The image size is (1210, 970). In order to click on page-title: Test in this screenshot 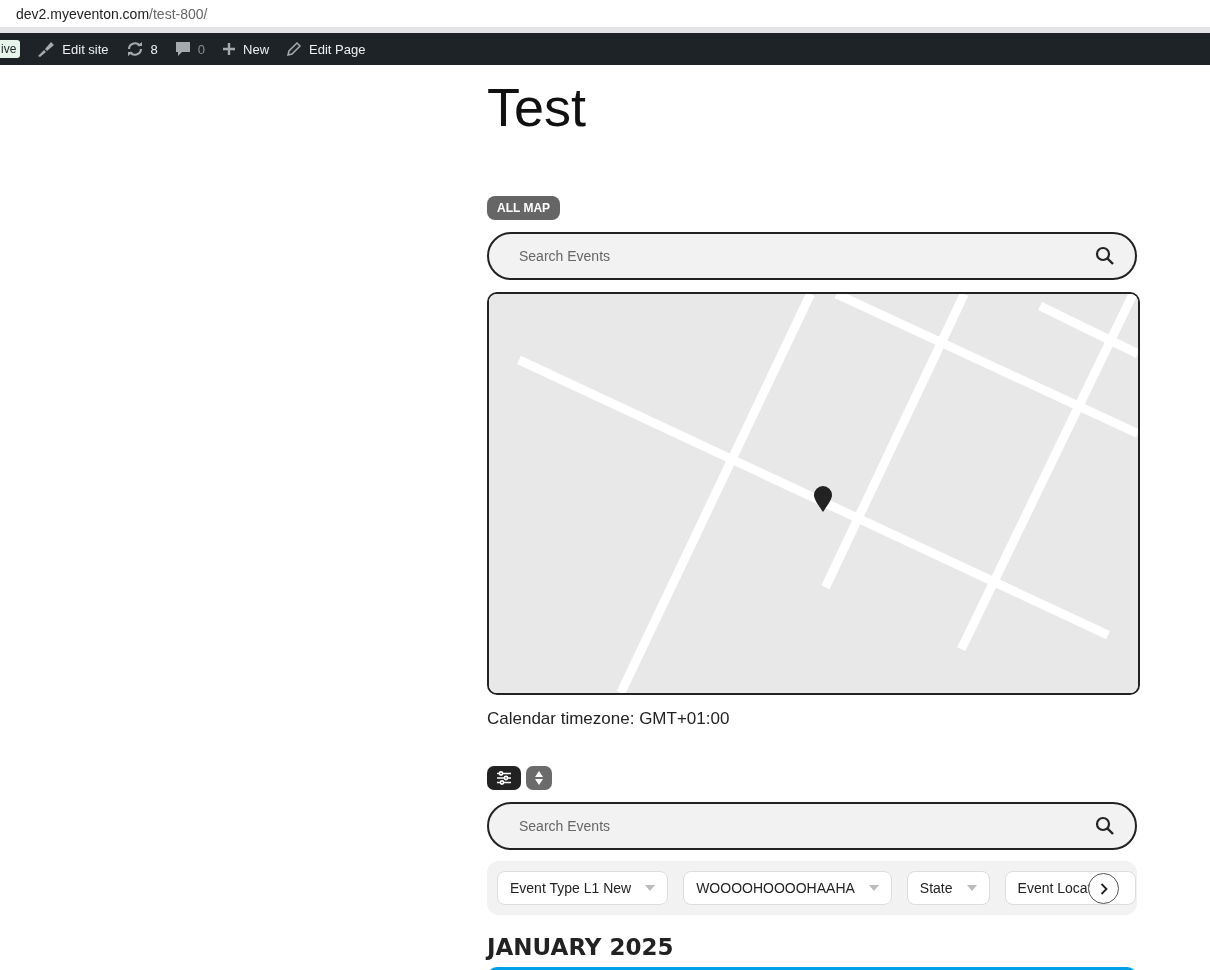, I will do `click(537, 107)`.